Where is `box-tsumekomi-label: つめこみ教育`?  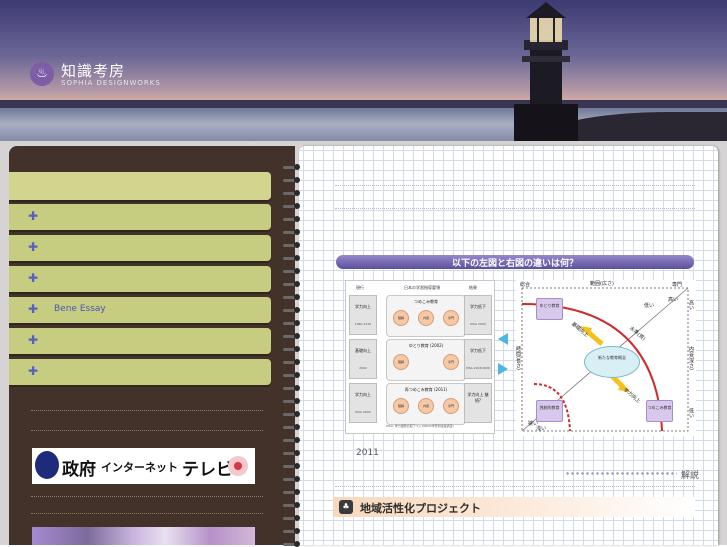 box-tsumekomi-label: つめこみ教育 is located at coordinates (659, 407).